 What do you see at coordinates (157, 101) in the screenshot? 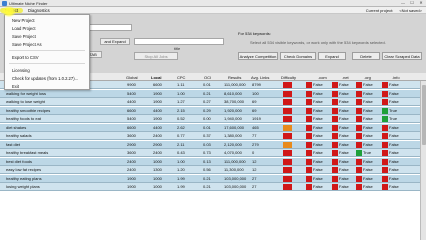
I see `local-cell: 1900` at bounding box center [157, 101].